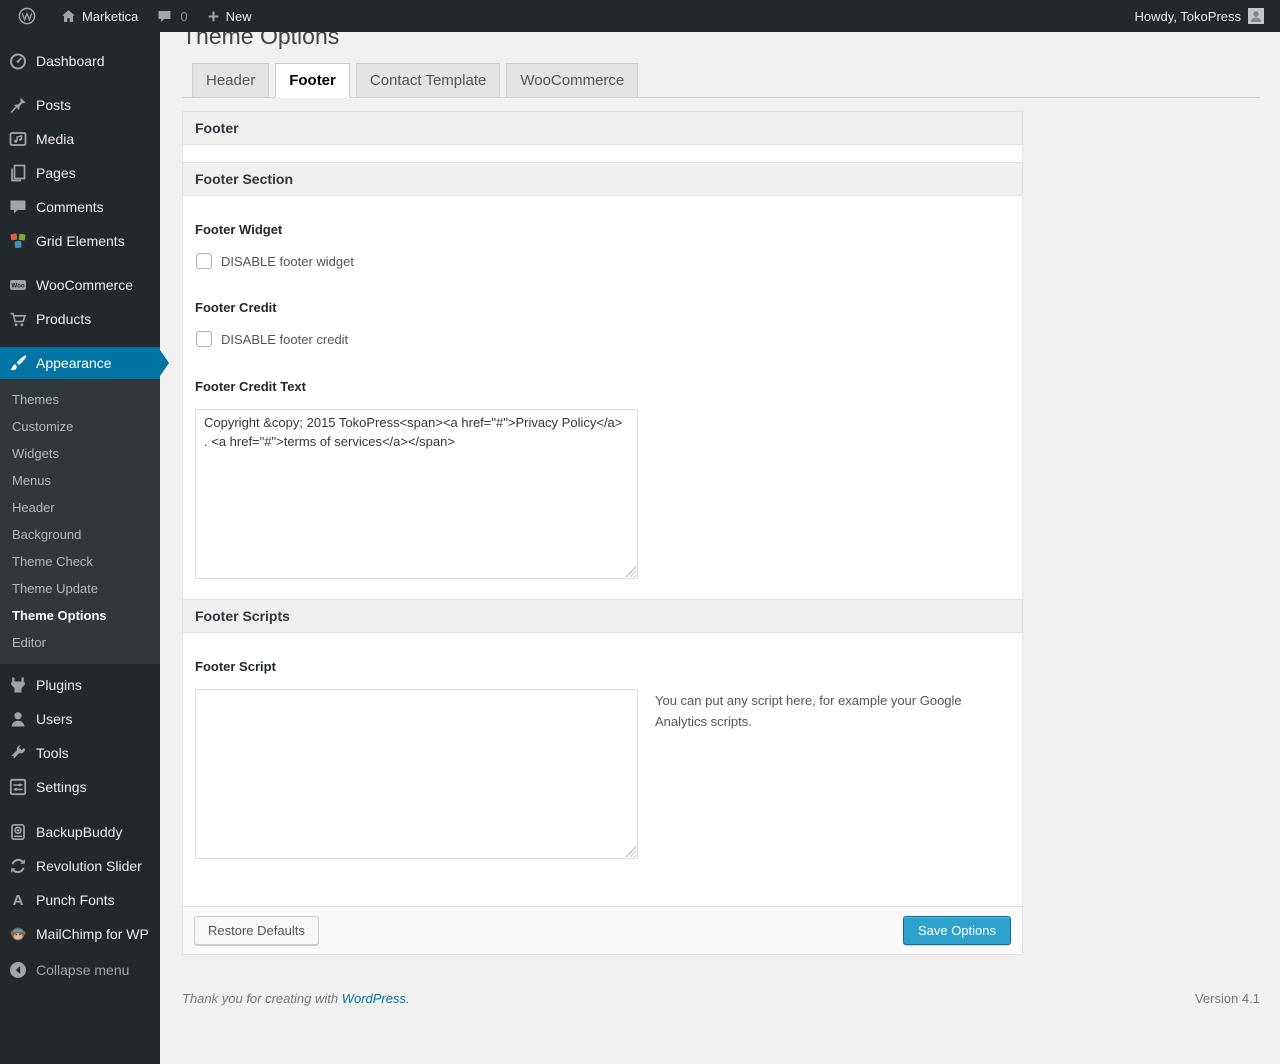  Describe the element at coordinates (1227, 998) in the screenshot. I see `footer-version: Version 4.1` at that location.